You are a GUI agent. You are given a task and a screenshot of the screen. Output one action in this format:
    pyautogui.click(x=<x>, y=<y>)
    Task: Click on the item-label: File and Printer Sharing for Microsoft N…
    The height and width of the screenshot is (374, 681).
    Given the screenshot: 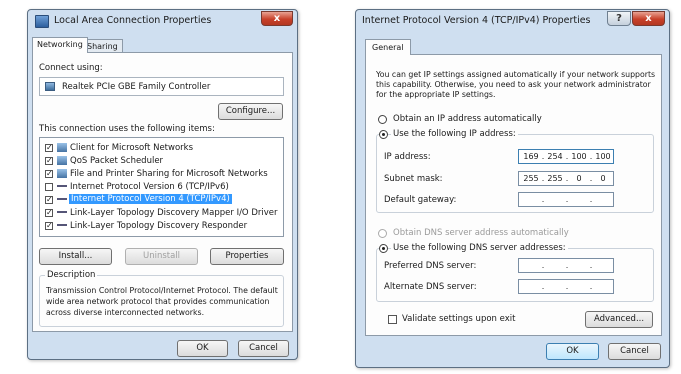 What is the action you would take?
    pyautogui.click(x=169, y=174)
    